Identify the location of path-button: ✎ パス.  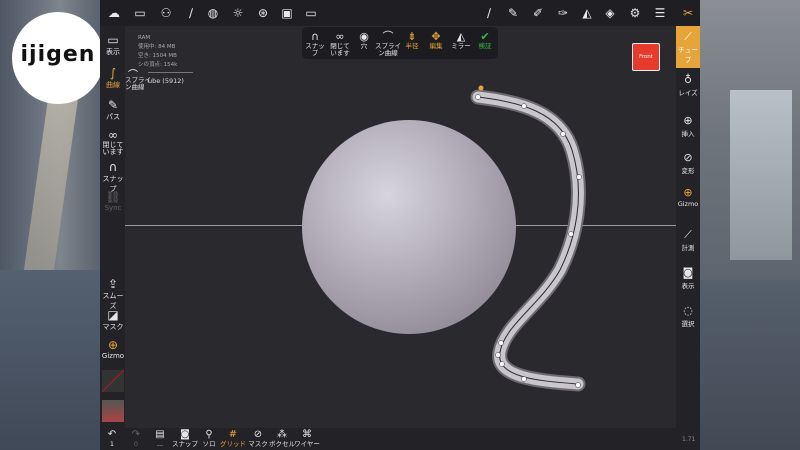
(113, 110).